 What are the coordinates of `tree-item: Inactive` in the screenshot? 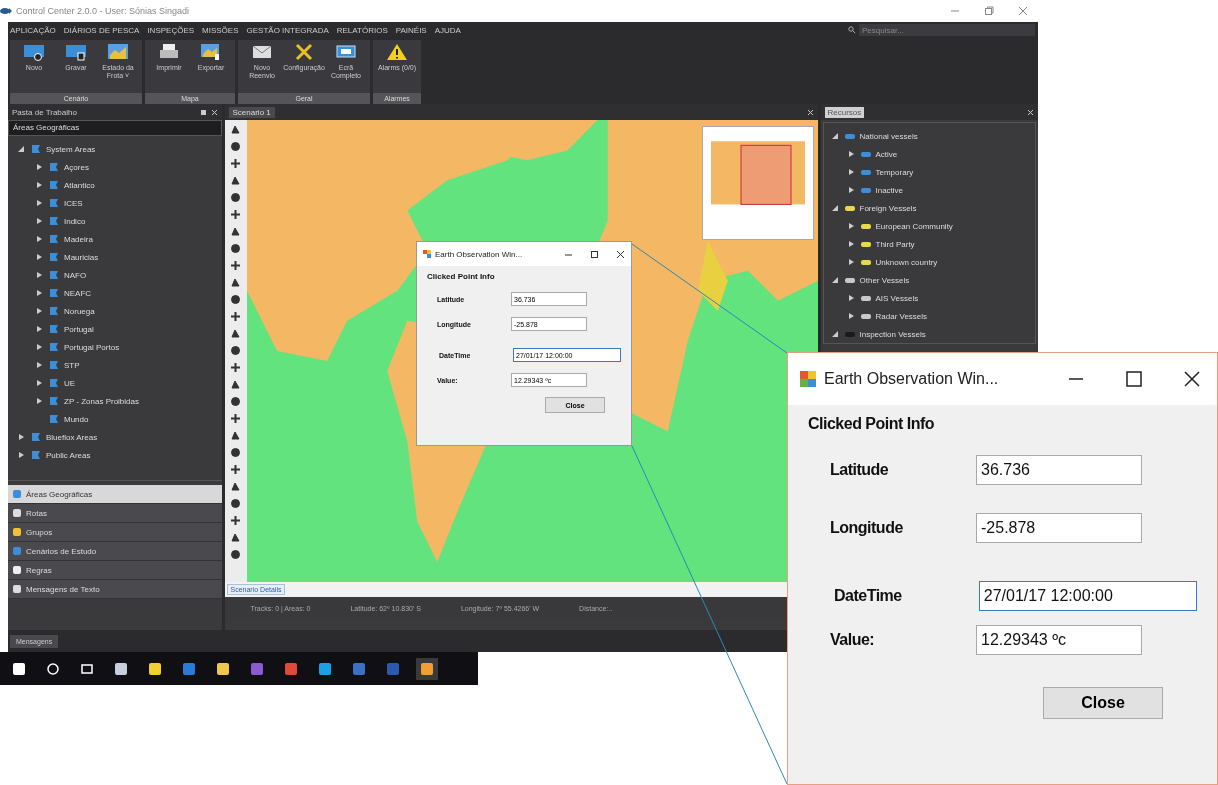 It's located at (889, 190).